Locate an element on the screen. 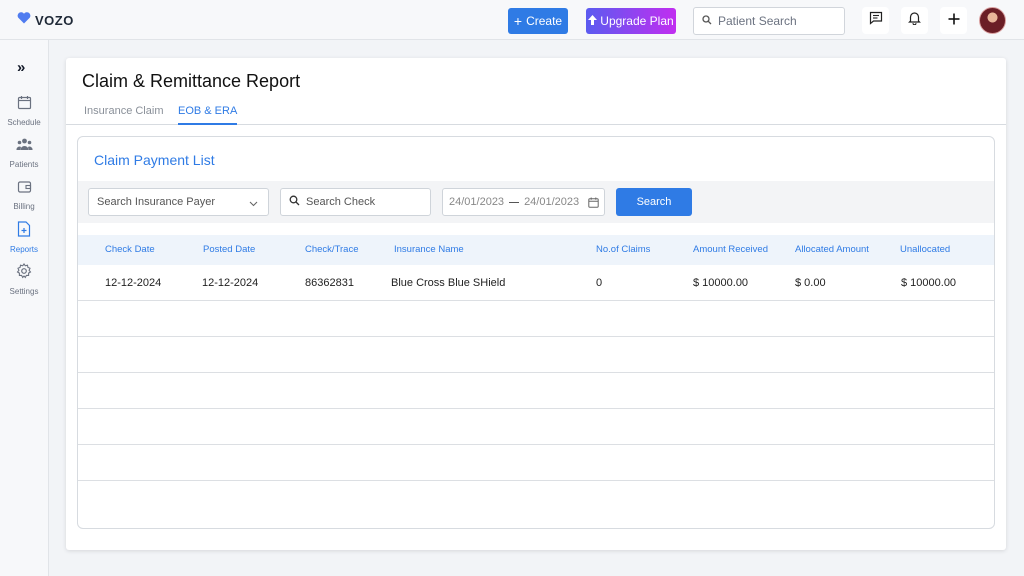  payer-placeholder: Search Insurance Payer is located at coordinates (156, 202).